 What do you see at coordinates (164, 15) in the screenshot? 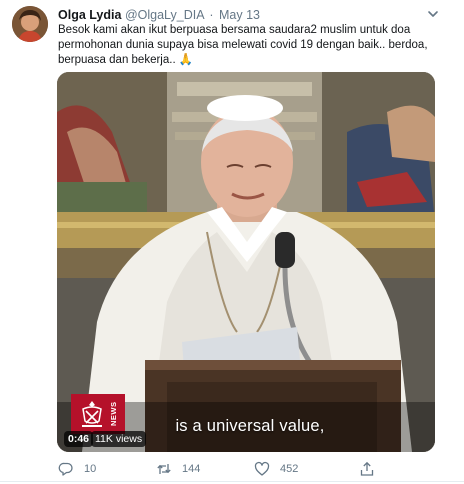
I see `author-handle: @OlgaLy_DIA` at bounding box center [164, 15].